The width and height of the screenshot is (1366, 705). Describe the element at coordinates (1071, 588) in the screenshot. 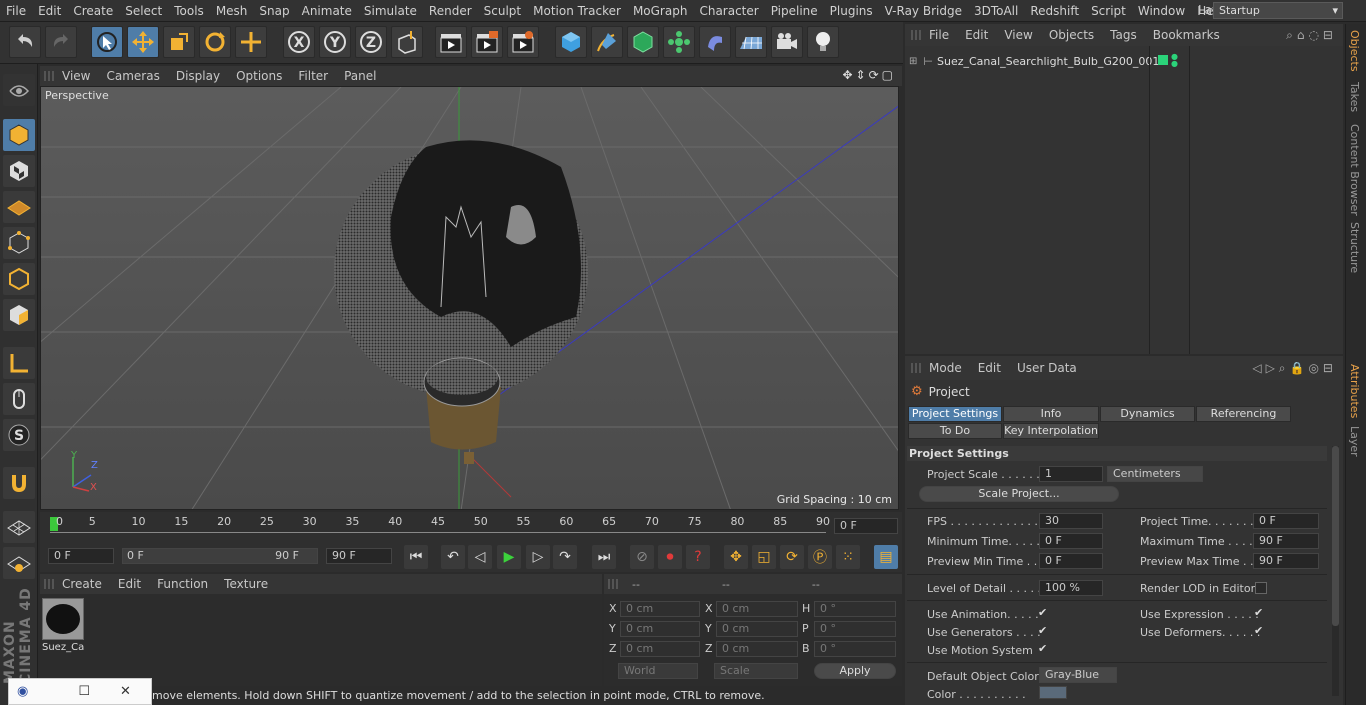

I see `lod-field: 100 %` at that location.